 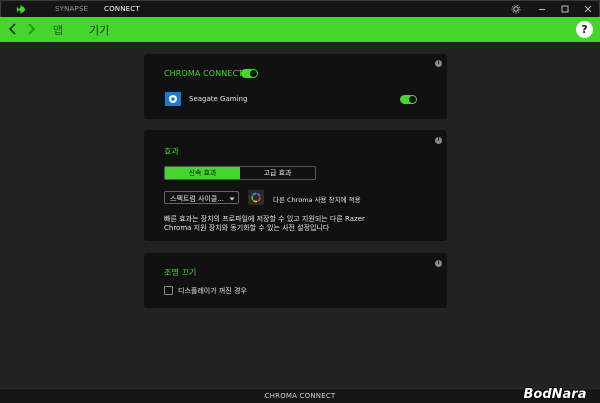 What do you see at coordinates (542, 9) in the screenshot?
I see `minimize-icon` at bounding box center [542, 9].